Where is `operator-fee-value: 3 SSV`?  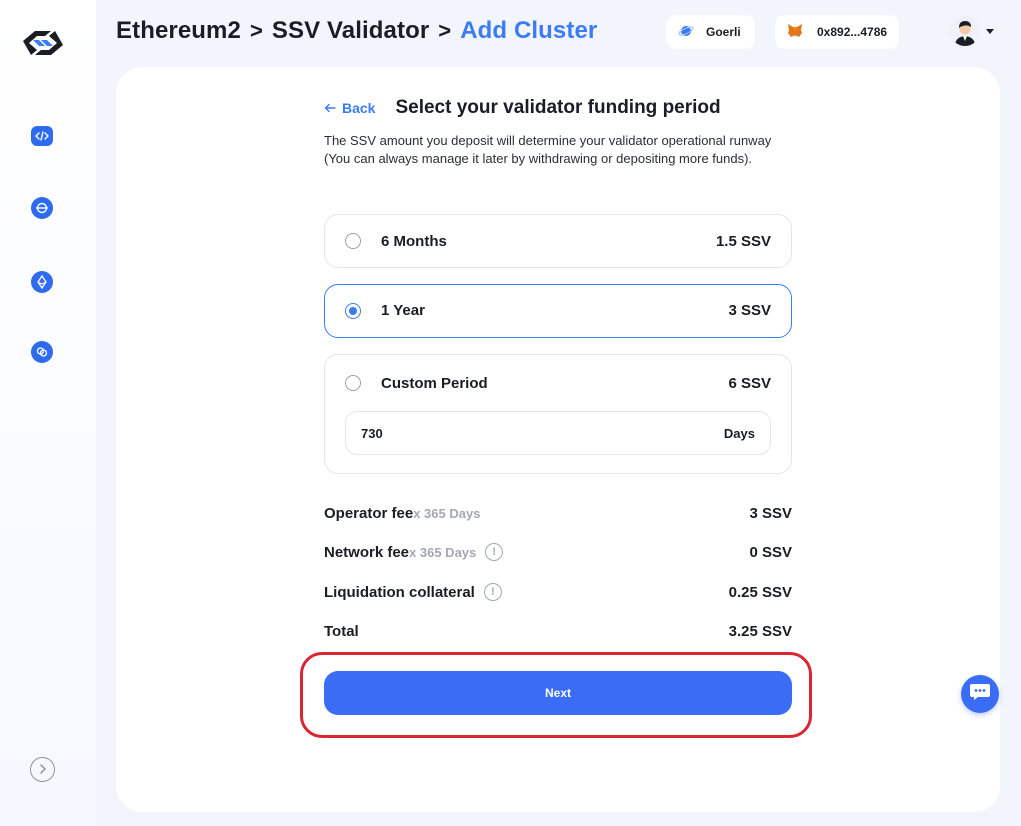 operator-fee-value: 3 SSV is located at coordinates (770, 513).